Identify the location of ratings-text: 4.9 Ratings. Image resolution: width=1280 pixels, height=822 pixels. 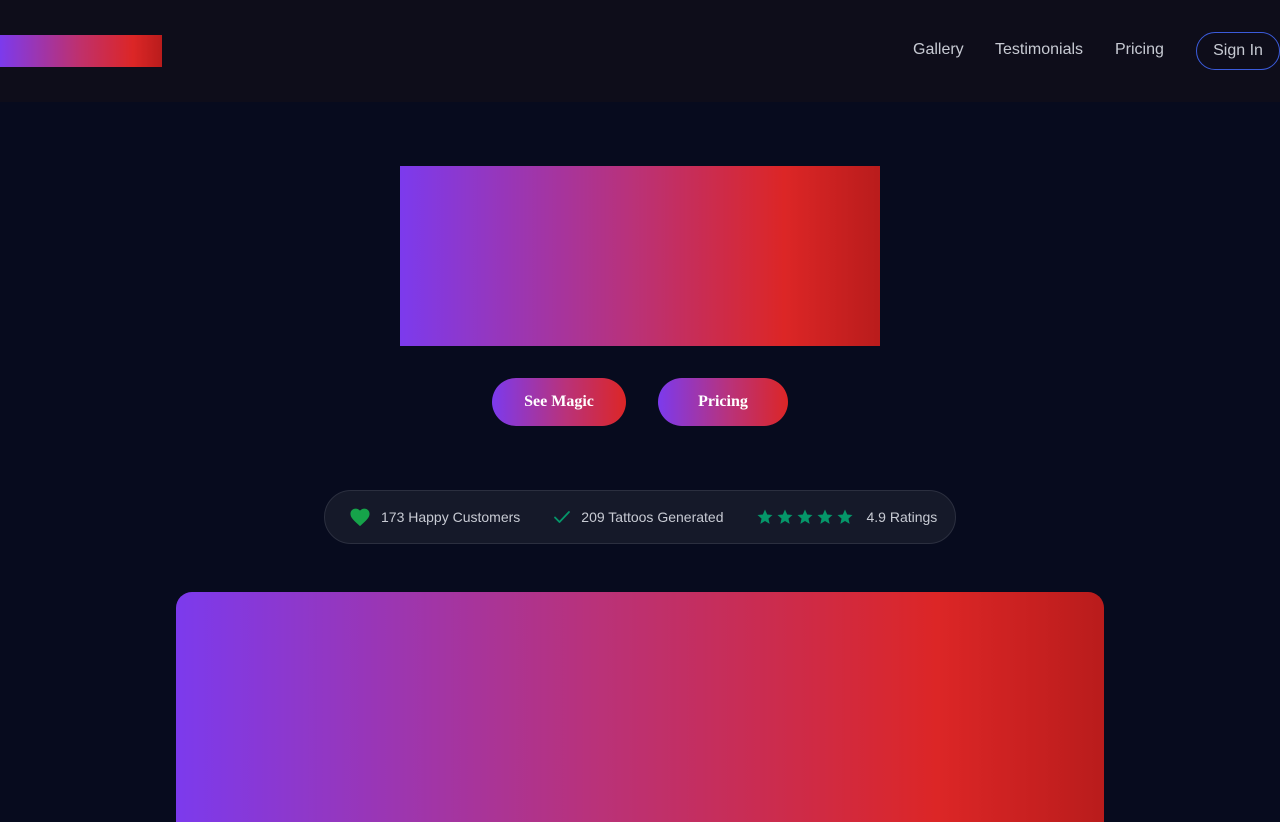
(902, 517).